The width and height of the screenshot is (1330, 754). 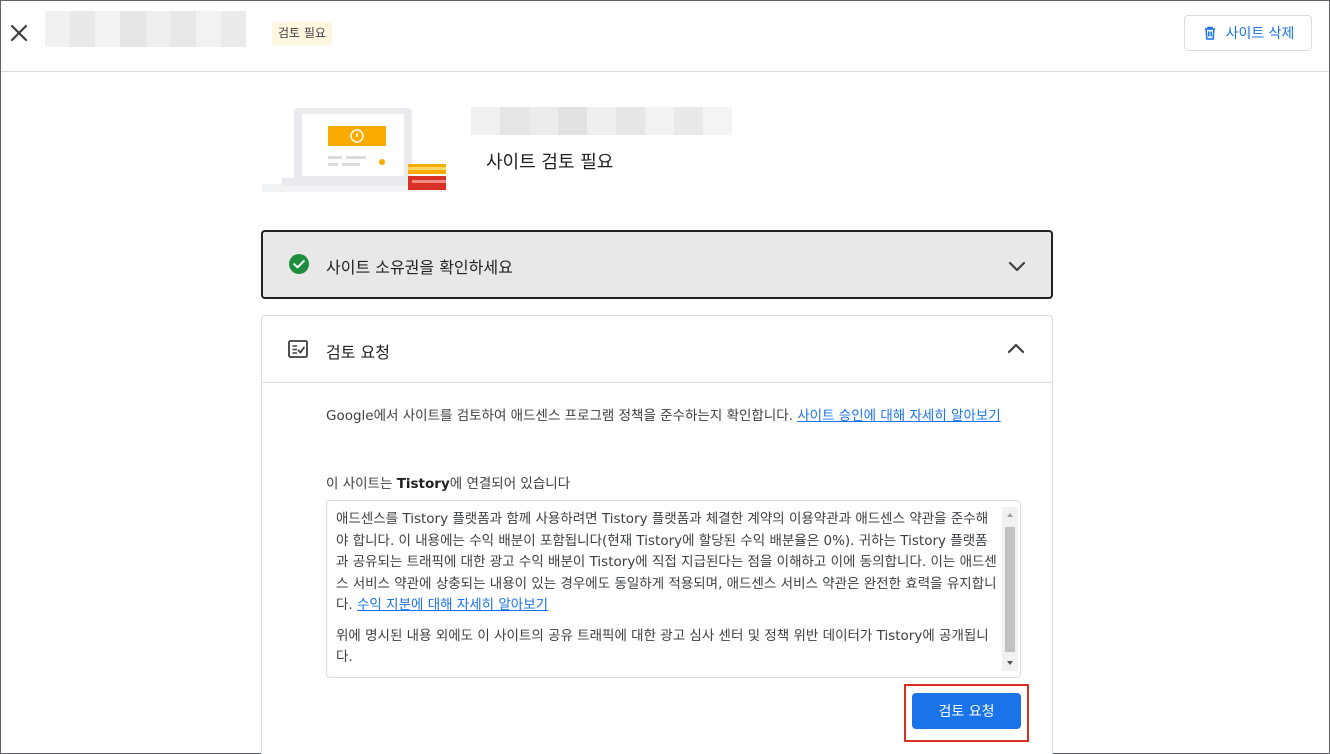 I want to click on ownership-step-accordion: 사이트 소유권을 확인하세요, so click(x=657, y=264).